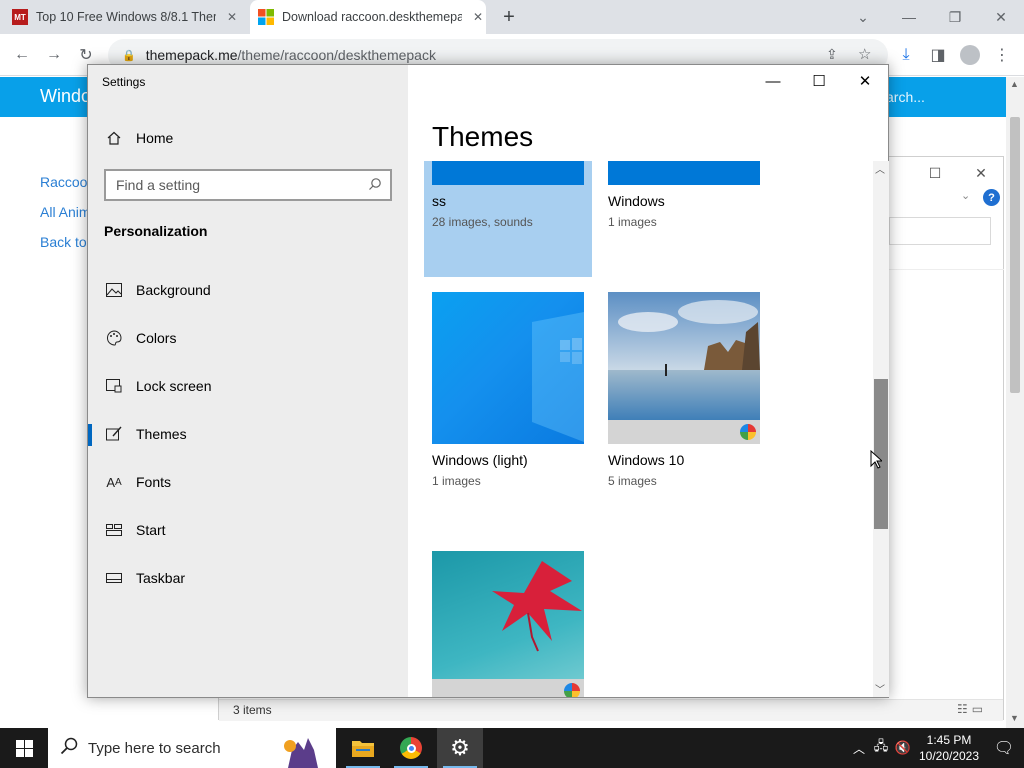 The width and height of the screenshot is (1024, 768). Describe the element at coordinates (508, 629) in the screenshot. I see `flower-wallpaper` at that location.